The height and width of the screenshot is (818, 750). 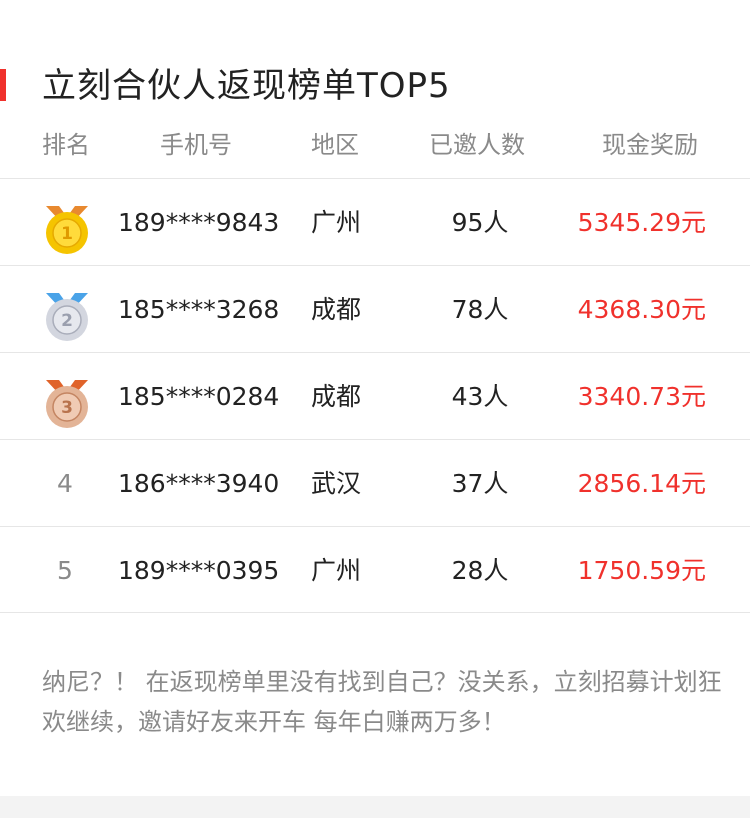 What do you see at coordinates (65, 483) in the screenshot?
I see `rank-number: 4` at bounding box center [65, 483].